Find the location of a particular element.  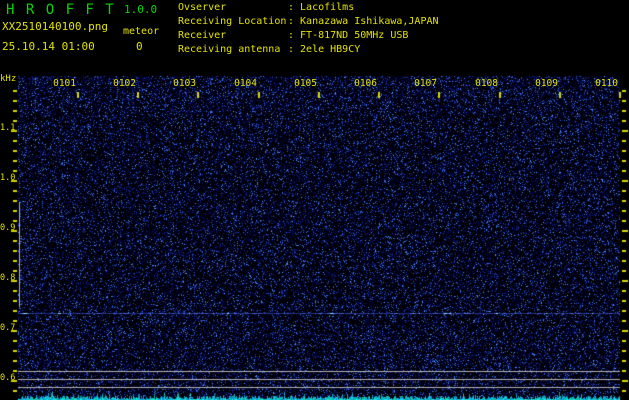

x-axis-label: 0110 is located at coordinates (606, 83).